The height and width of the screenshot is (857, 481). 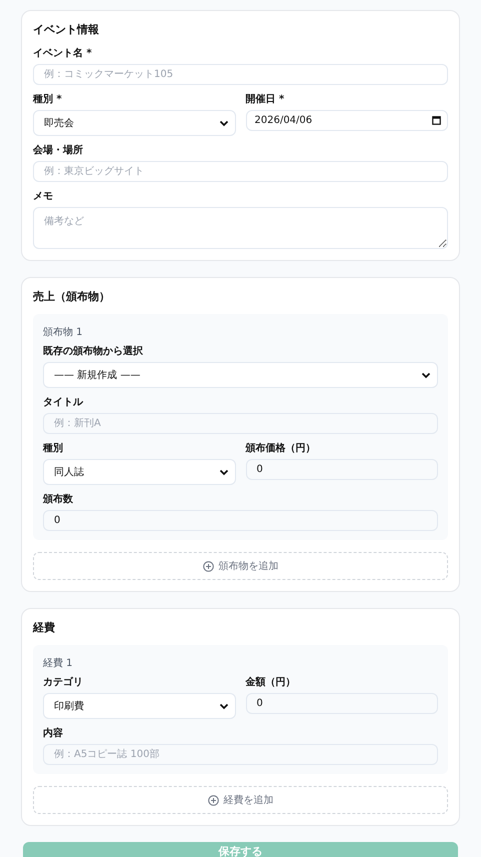 What do you see at coordinates (271, 682) in the screenshot?
I see `field-label: 金額（円）` at bounding box center [271, 682].